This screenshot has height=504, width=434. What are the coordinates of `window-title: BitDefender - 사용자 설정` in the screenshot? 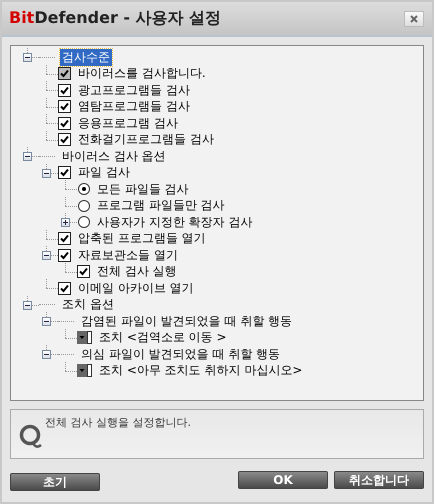 It's located at (115, 18).